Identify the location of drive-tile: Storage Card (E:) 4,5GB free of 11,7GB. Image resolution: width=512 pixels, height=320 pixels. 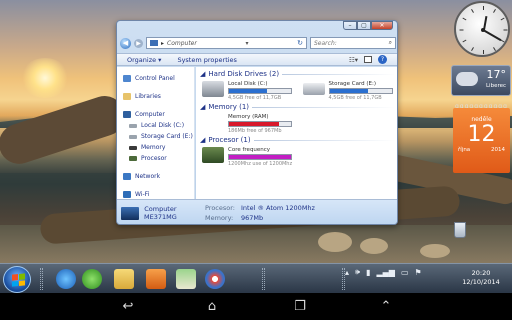
(349, 91).